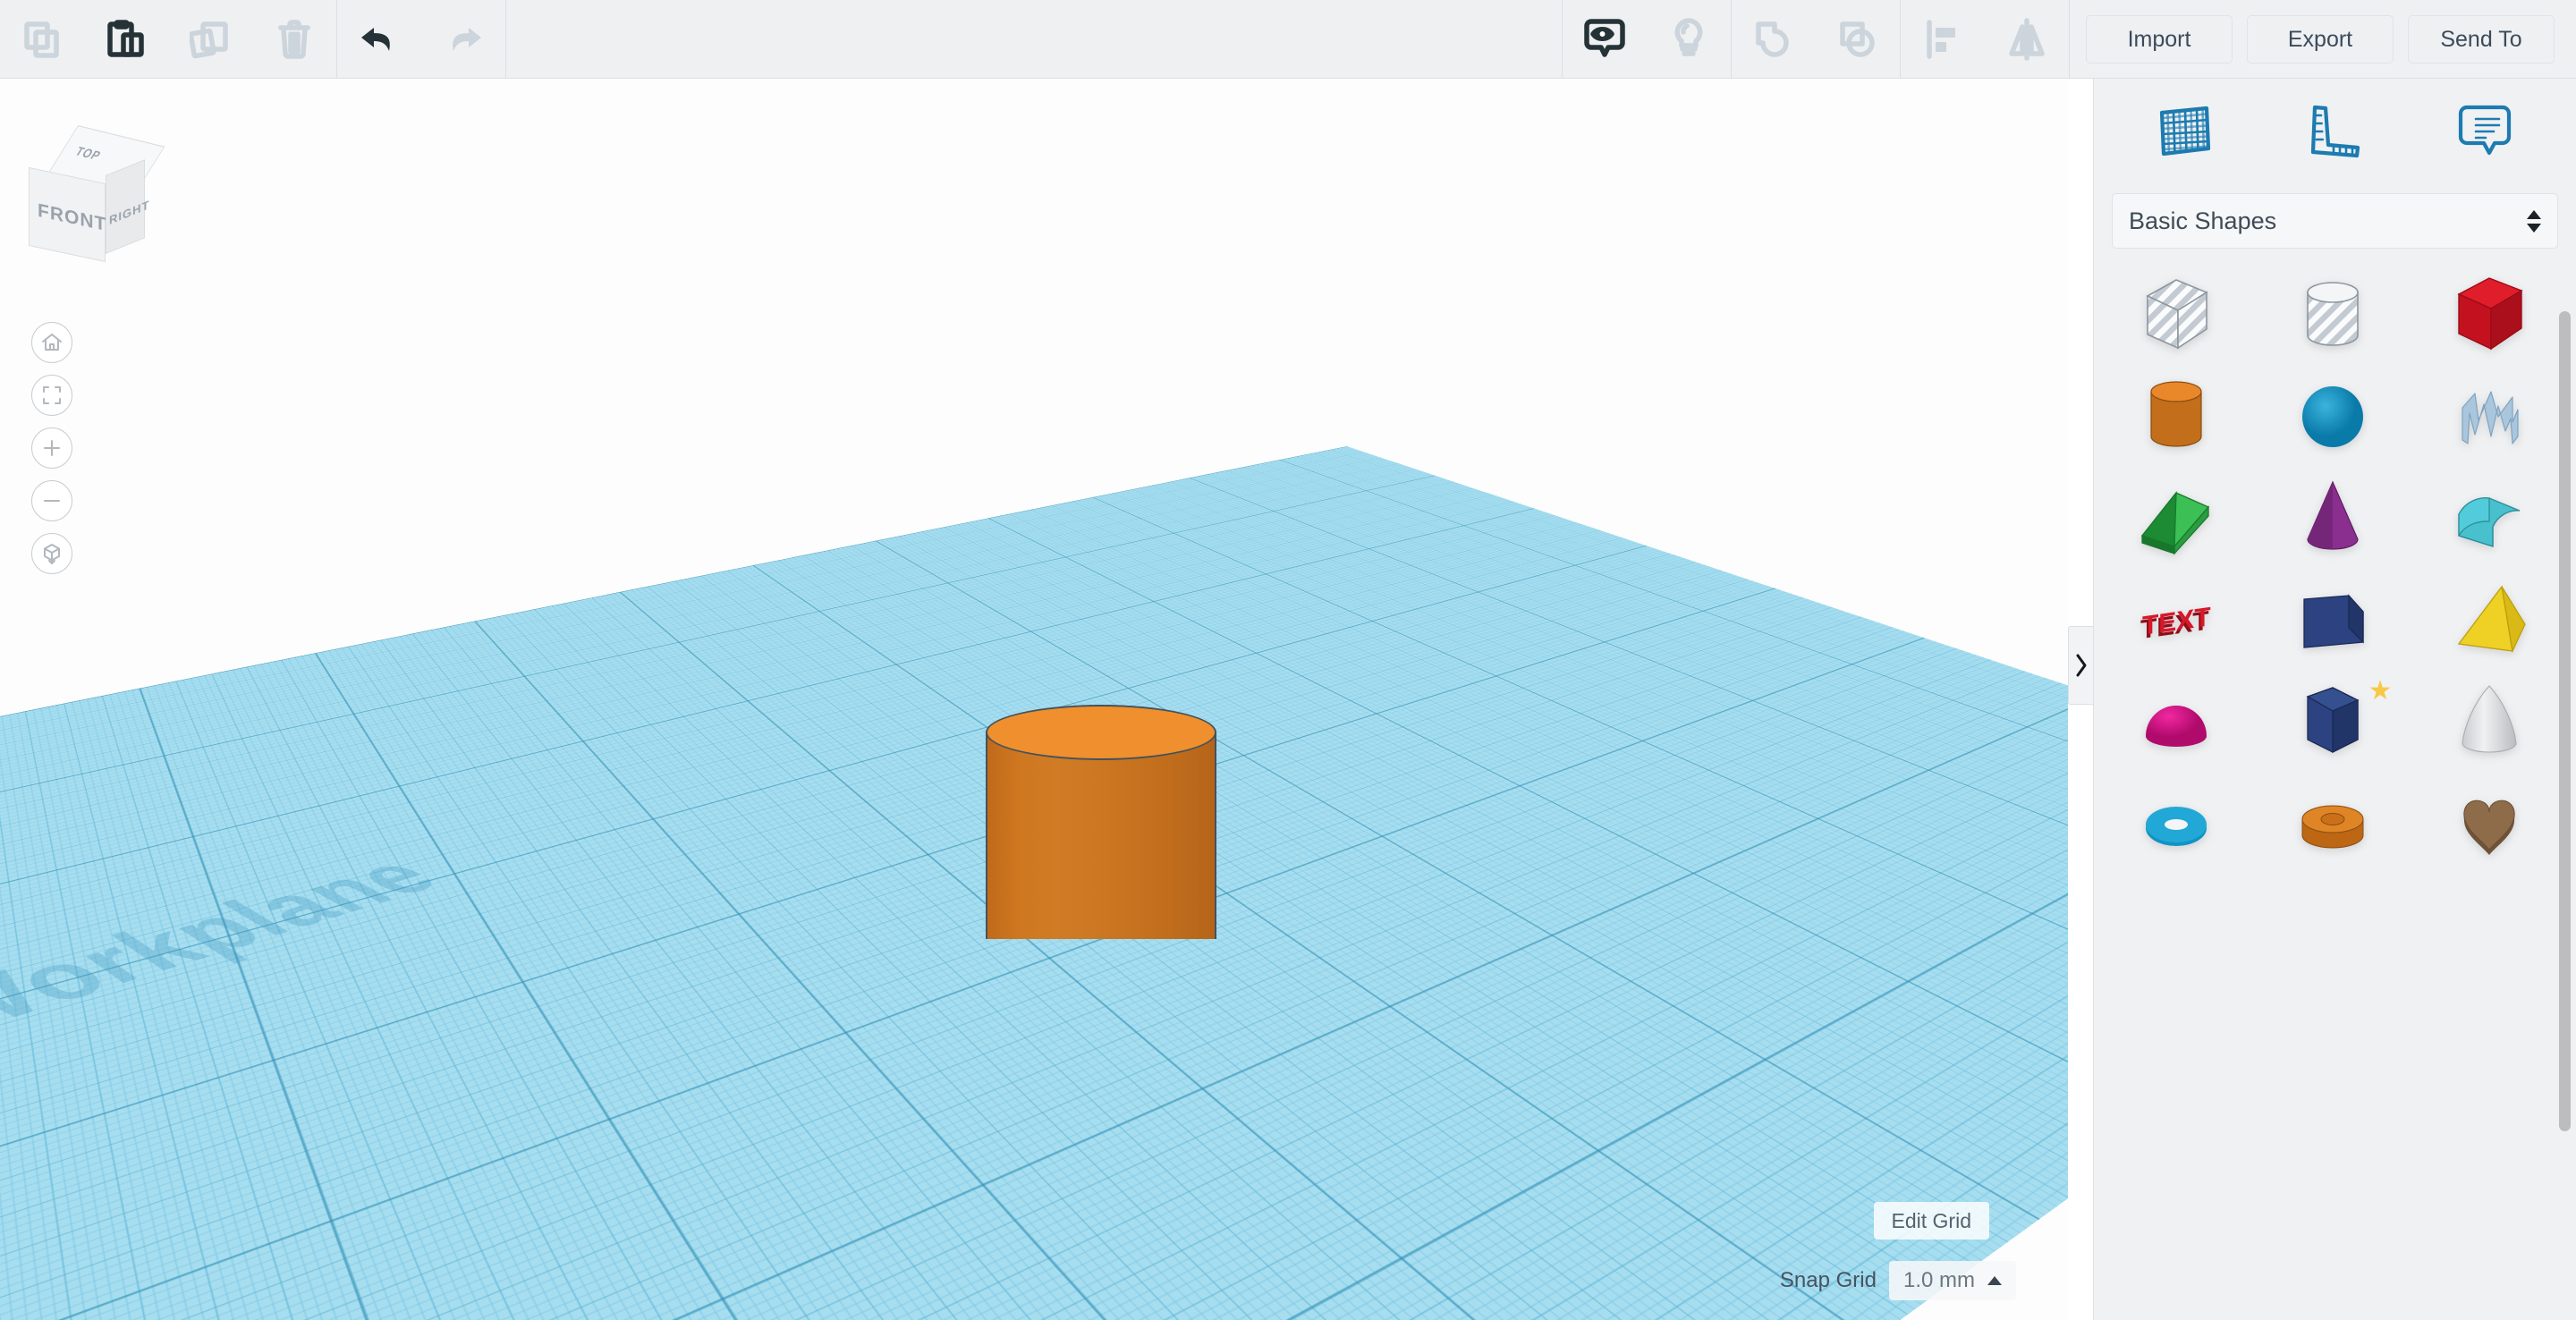  I want to click on shape-pyramid, so click(2489, 619).